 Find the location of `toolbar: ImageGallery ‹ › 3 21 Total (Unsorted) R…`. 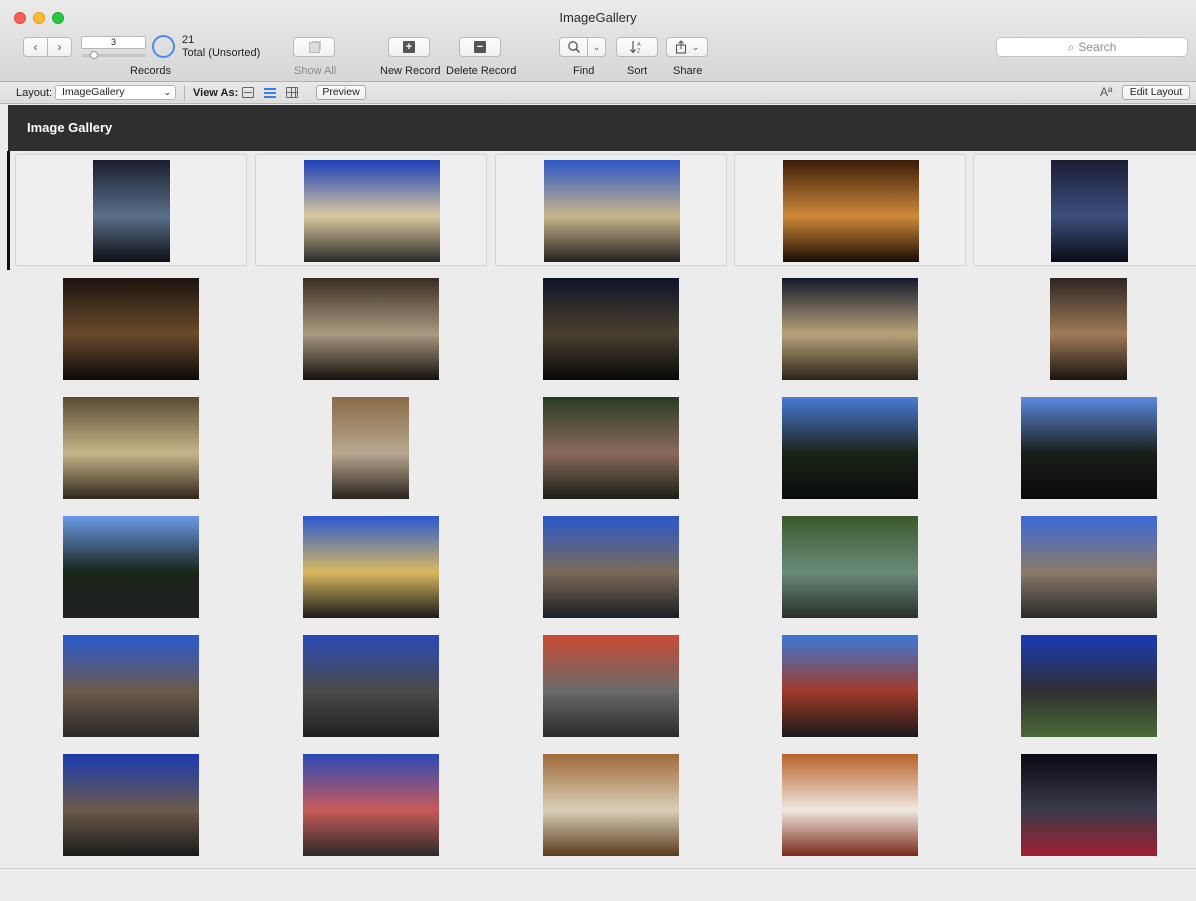

toolbar: ImageGallery ‹ › 3 21 Total (Unsorted) R… is located at coordinates (598, 41).